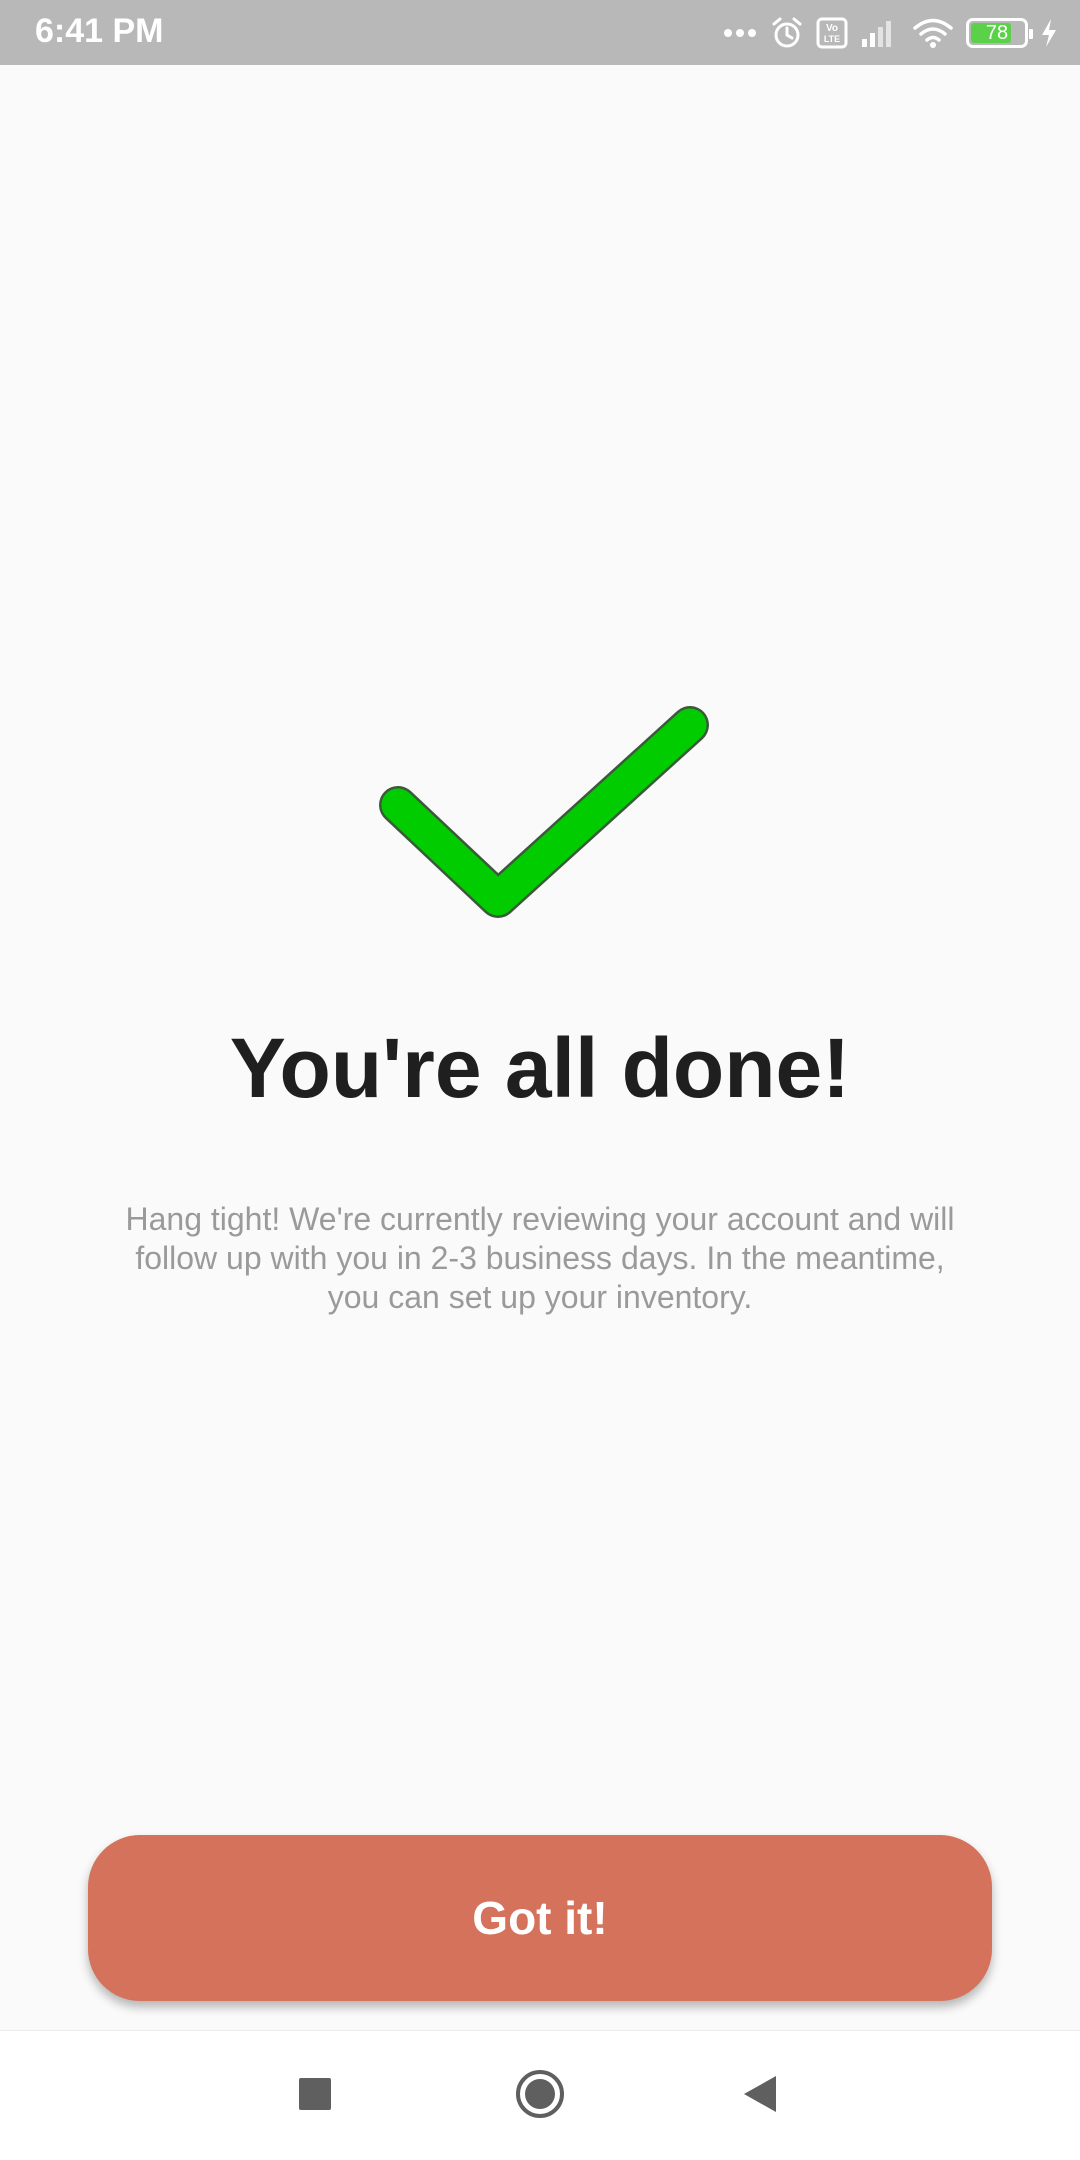 This screenshot has width=1080, height=2160. Describe the element at coordinates (1049, 33) in the screenshot. I see `charging-icon` at that location.